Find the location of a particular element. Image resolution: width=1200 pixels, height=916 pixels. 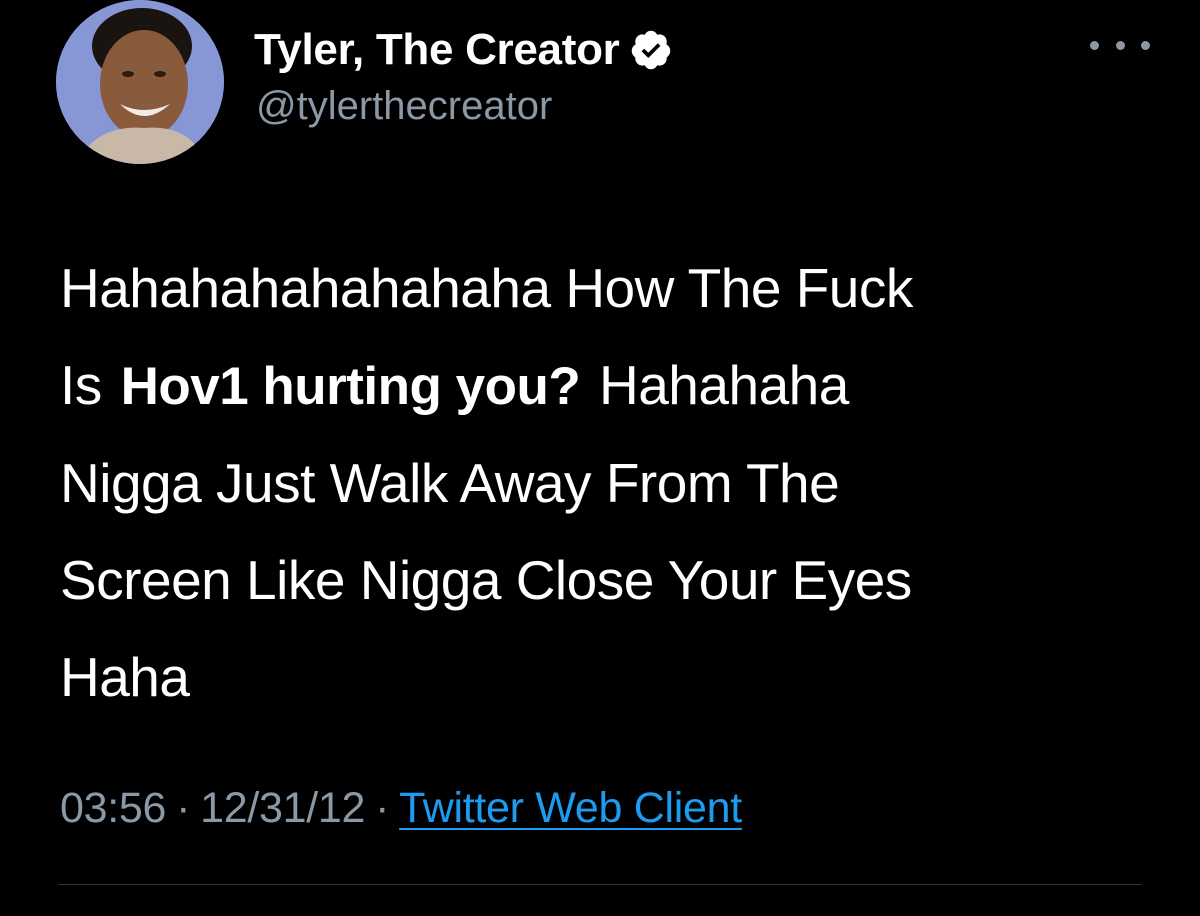

tweet-line-suffix: Hahahaha is located at coordinates (716, 385).